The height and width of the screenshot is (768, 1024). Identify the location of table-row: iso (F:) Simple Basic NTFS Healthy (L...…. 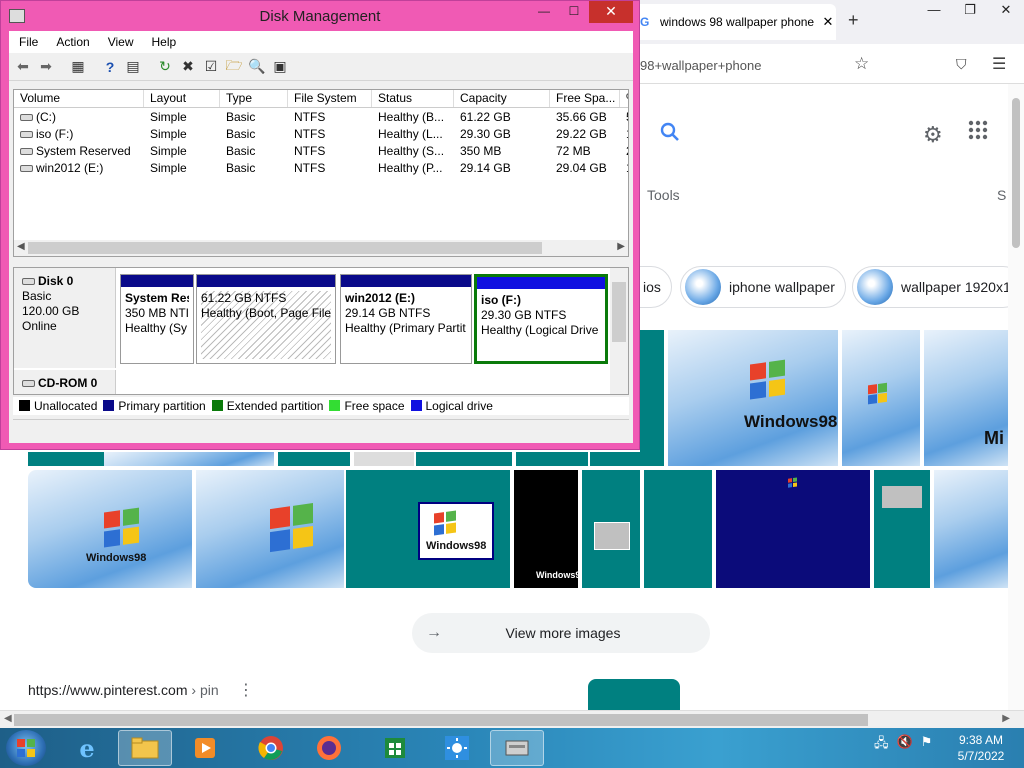
(321, 134).